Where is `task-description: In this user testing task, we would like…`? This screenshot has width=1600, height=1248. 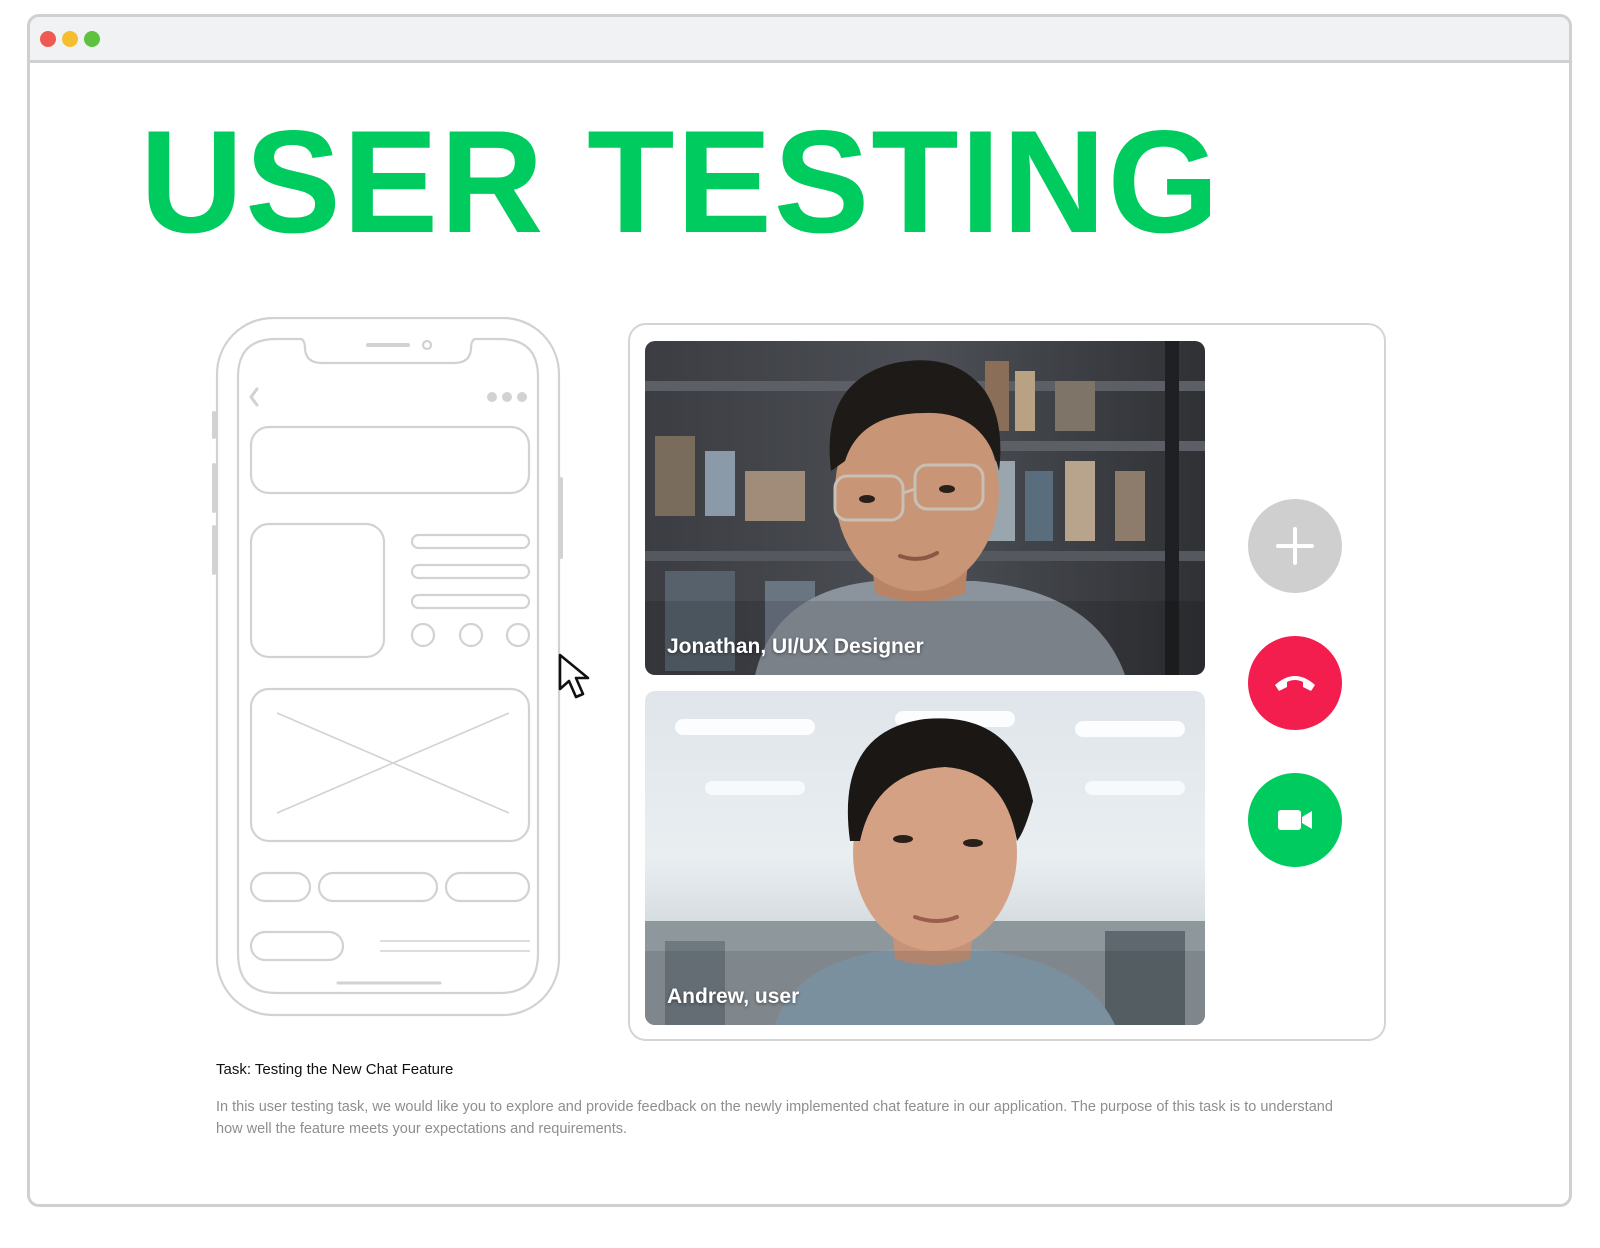
task-description: In this user testing task, we would like… is located at coordinates (774, 1118).